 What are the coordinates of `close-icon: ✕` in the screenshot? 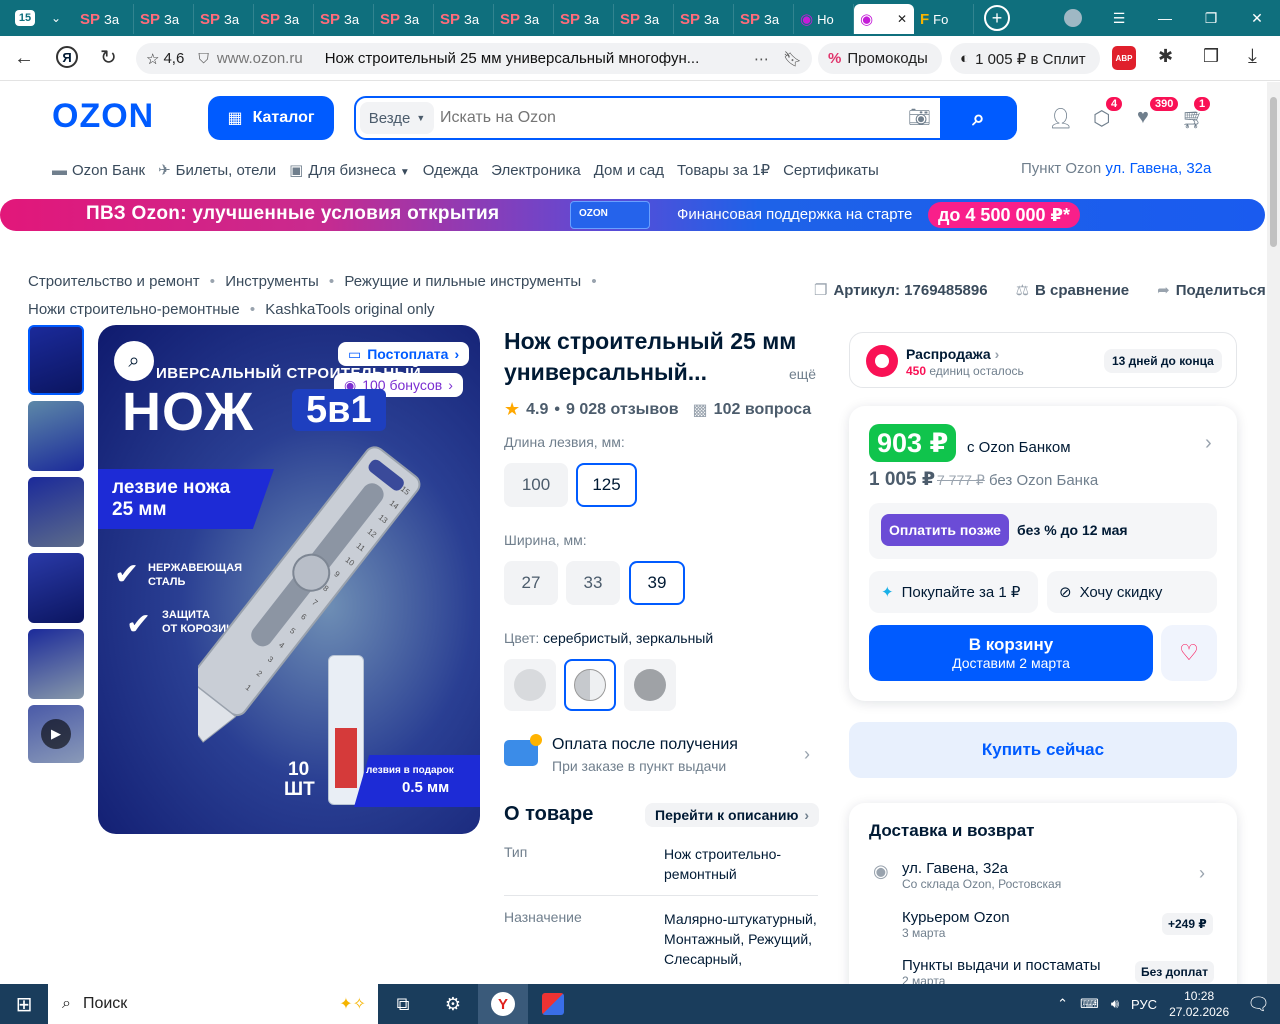 It's located at (1257, 18).